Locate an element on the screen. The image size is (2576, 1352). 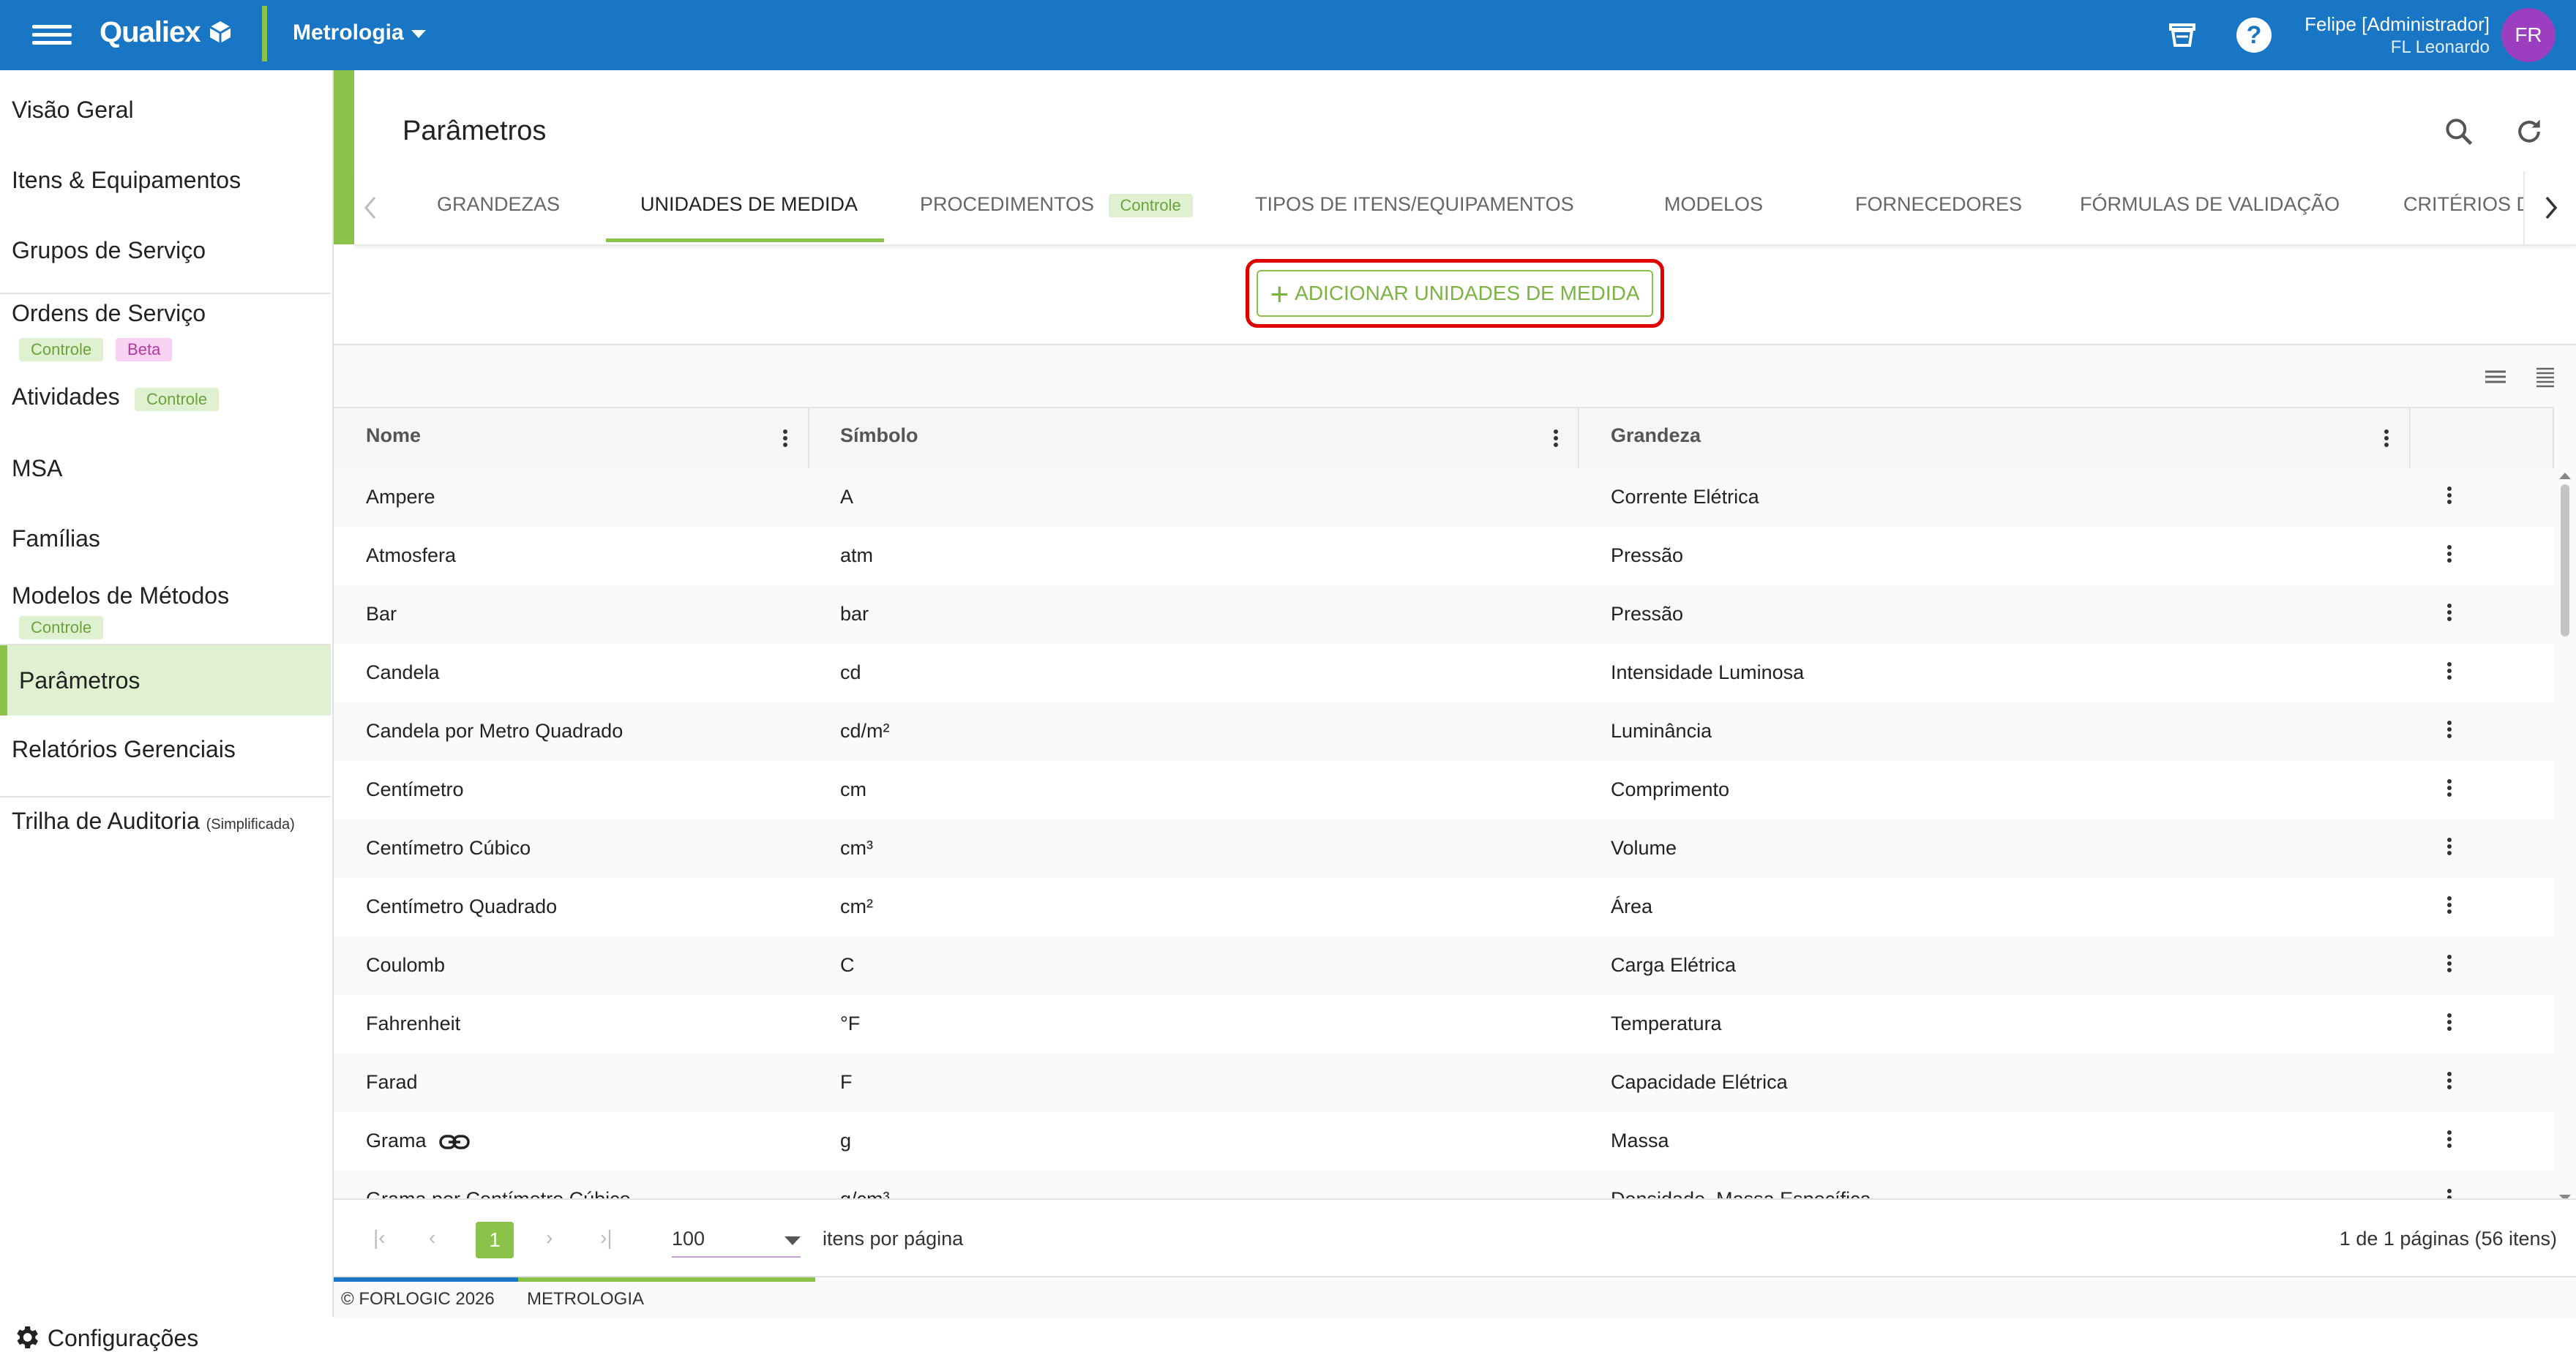
scroll-thumb is located at coordinates (2565, 560).